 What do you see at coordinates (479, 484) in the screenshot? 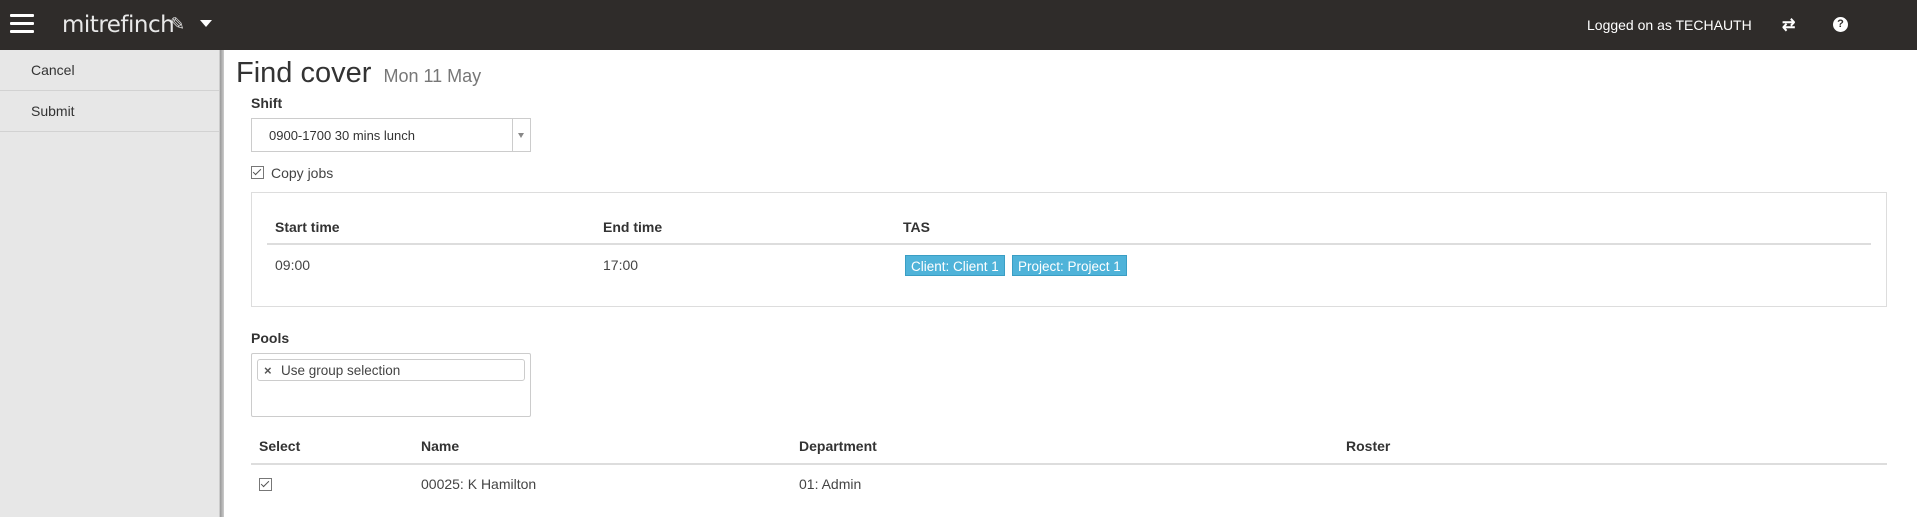
I see `employee-name-cell: 00025: K Hamilton` at bounding box center [479, 484].